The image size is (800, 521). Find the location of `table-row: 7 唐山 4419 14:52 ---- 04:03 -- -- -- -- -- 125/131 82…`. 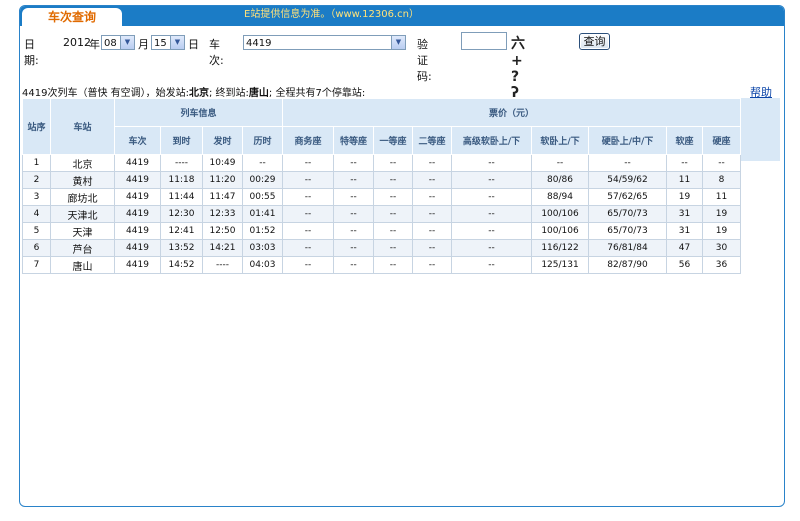

table-row: 7 唐山 4419 14:52 ---- 04:03 -- -- -- -- -- 125/131 82… is located at coordinates (382, 265).